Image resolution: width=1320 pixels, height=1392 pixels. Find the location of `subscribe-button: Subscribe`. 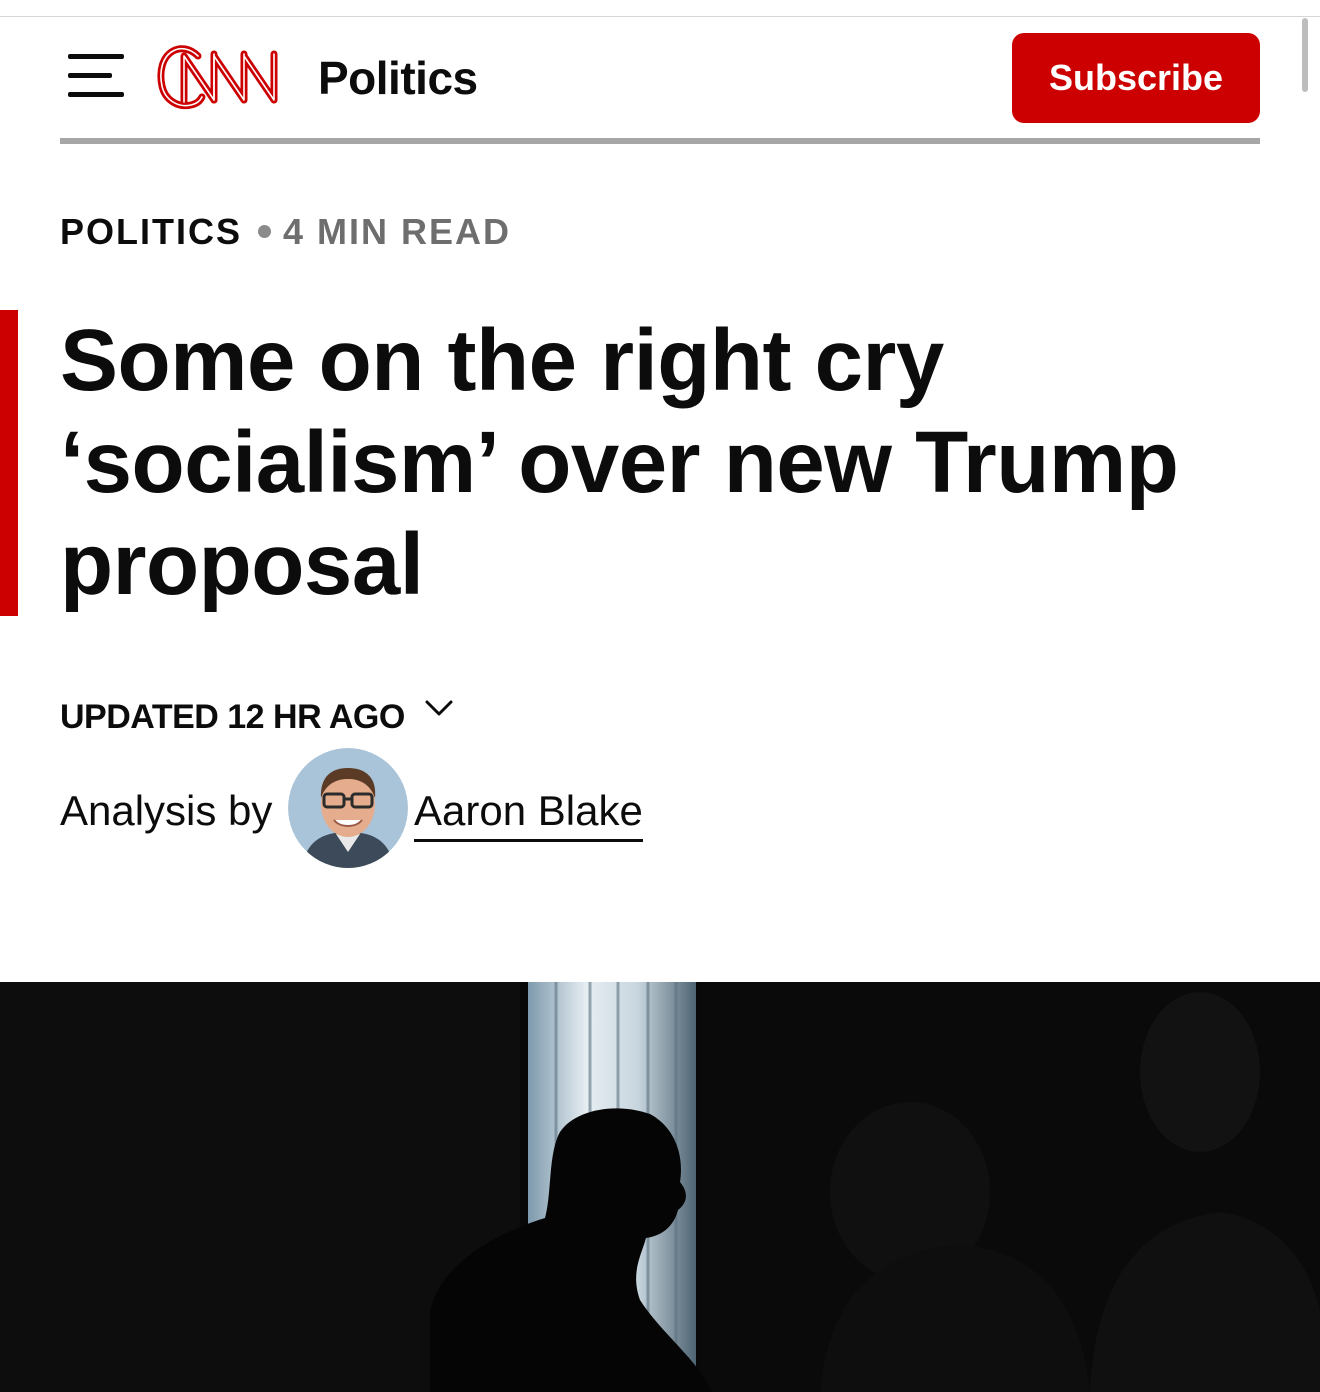

subscribe-button: Subscribe is located at coordinates (1136, 78).